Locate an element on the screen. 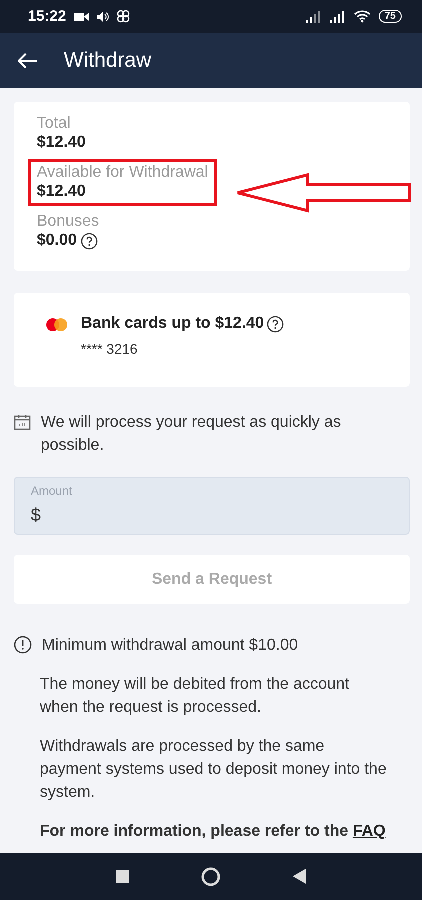 The width and height of the screenshot is (422, 900). faq-link: FAQ is located at coordinates (369, 831).